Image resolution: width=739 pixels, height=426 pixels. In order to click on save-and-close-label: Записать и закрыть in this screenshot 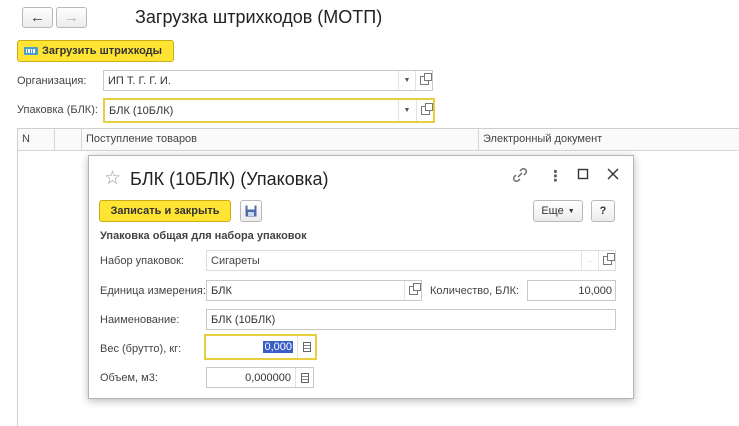, I will do `click(165, 211)`.